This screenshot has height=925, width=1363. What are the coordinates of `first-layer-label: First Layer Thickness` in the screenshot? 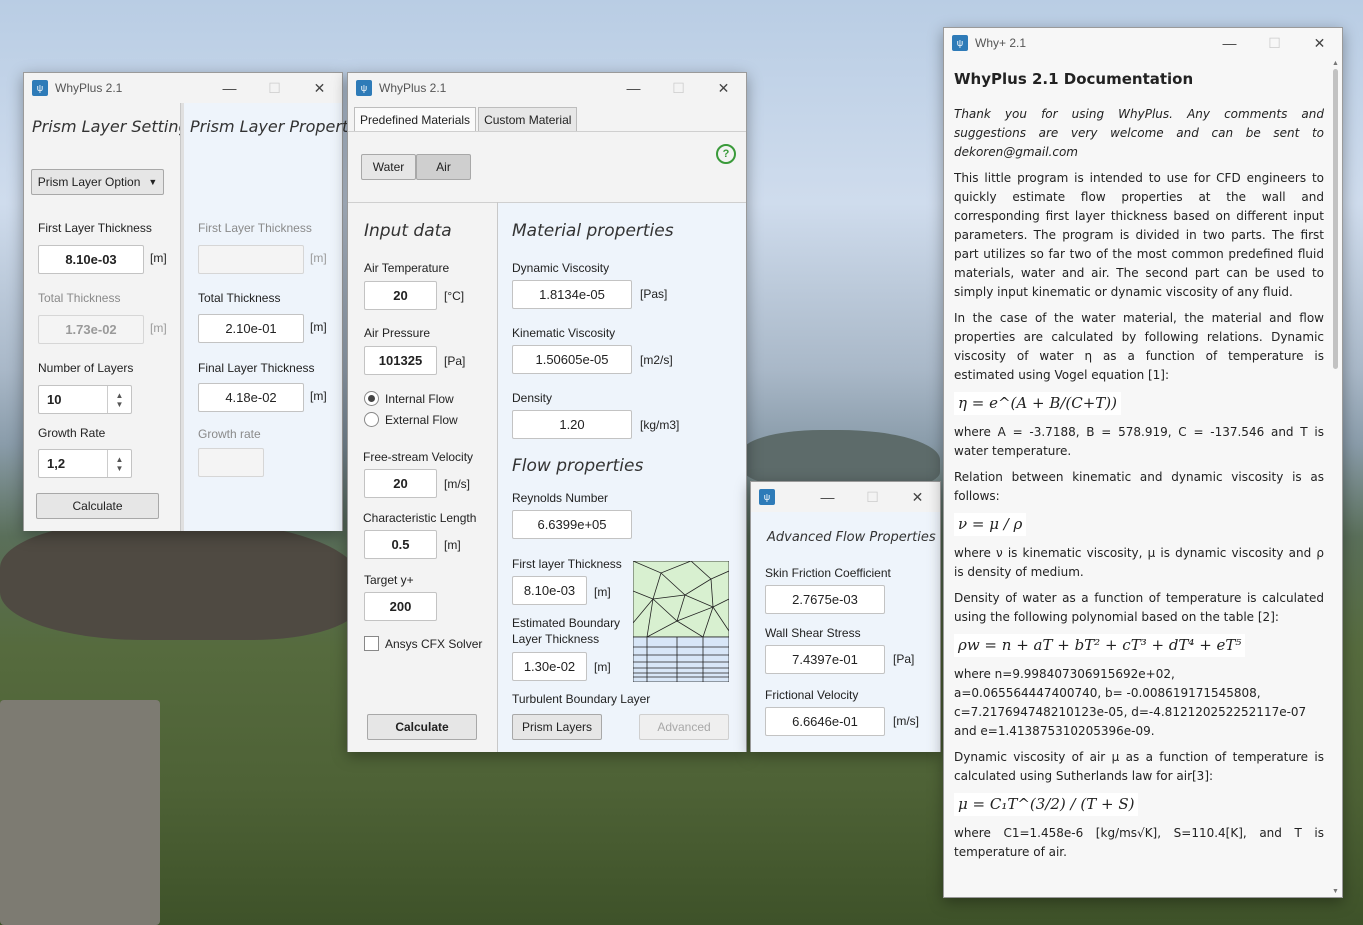 It's located at (95, 228).